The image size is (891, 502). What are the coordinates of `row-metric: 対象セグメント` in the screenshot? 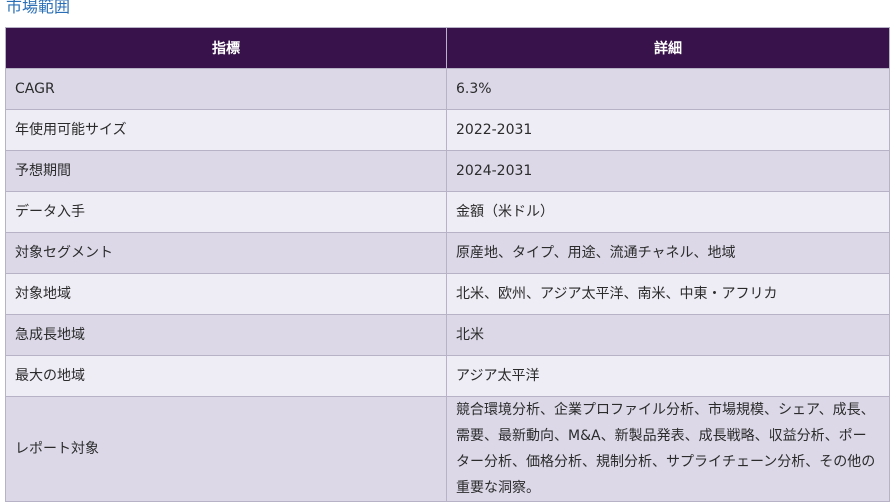 It's located at (226, 253).